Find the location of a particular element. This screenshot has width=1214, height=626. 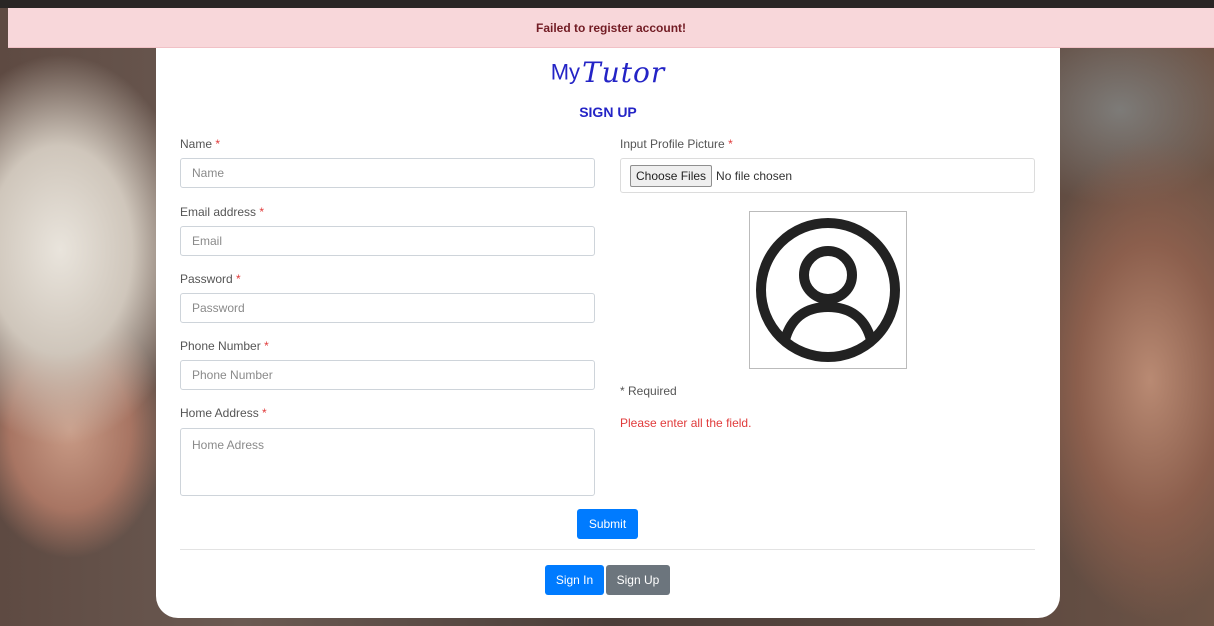

error-alert: Failed to register account! is located at coordinates (611, 28).